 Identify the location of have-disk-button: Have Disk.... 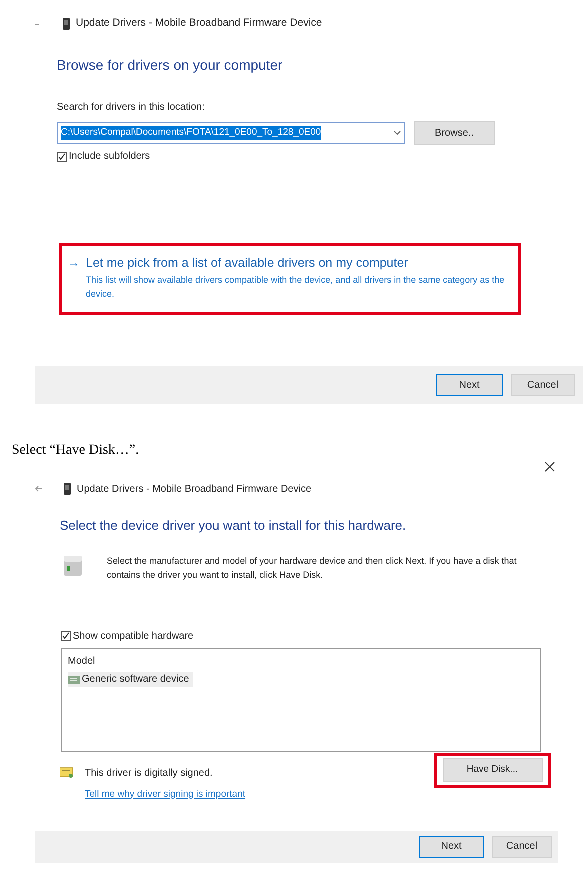
(492, 770).